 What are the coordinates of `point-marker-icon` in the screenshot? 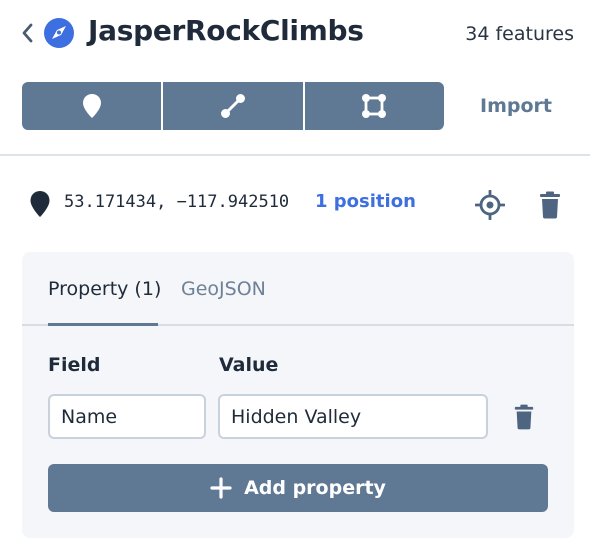 It's located at (91, 106).